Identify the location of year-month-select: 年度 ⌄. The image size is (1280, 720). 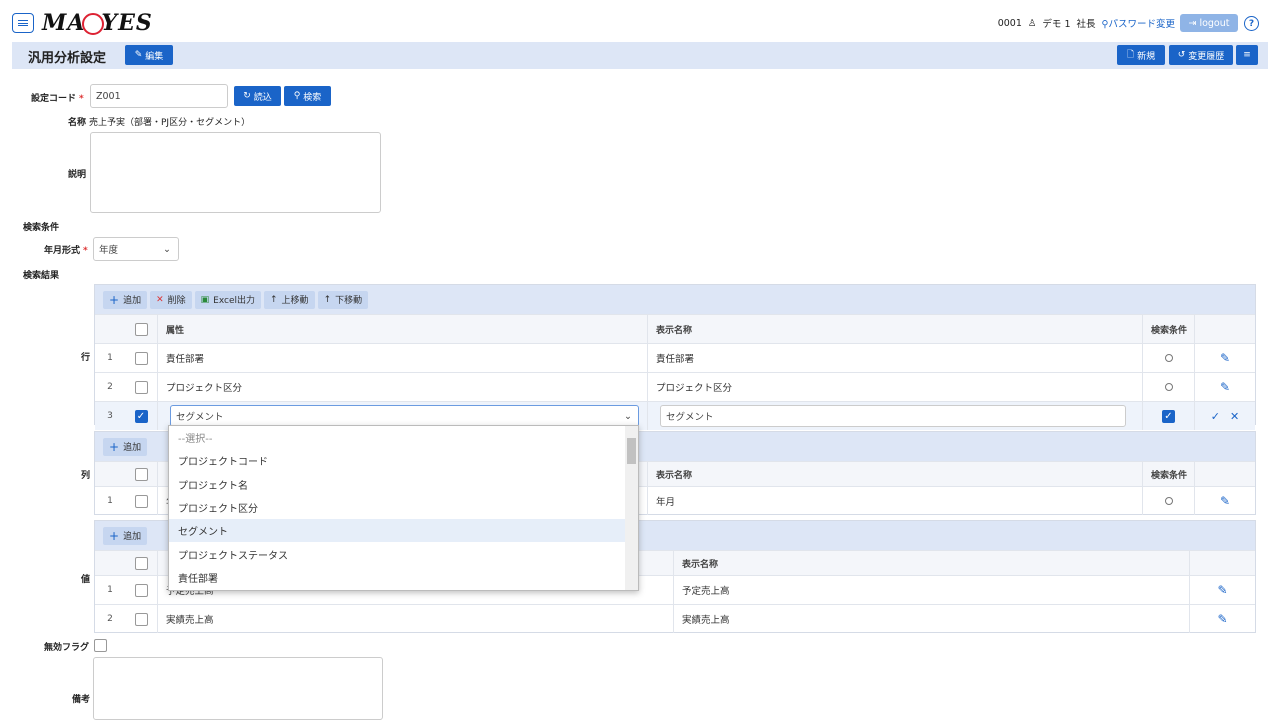
(136, 249).